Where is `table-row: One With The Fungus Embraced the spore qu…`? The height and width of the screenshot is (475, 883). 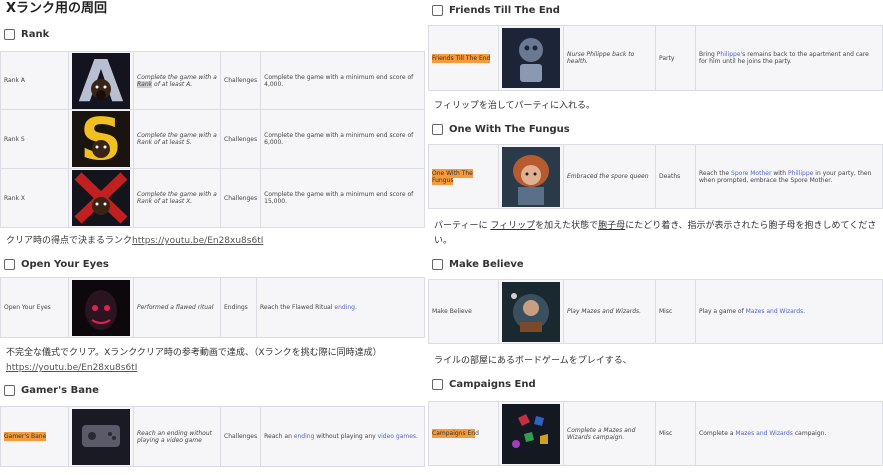 table-row: One With The Fungus Embraced the spore qu… is located at coordinates (655, 176).